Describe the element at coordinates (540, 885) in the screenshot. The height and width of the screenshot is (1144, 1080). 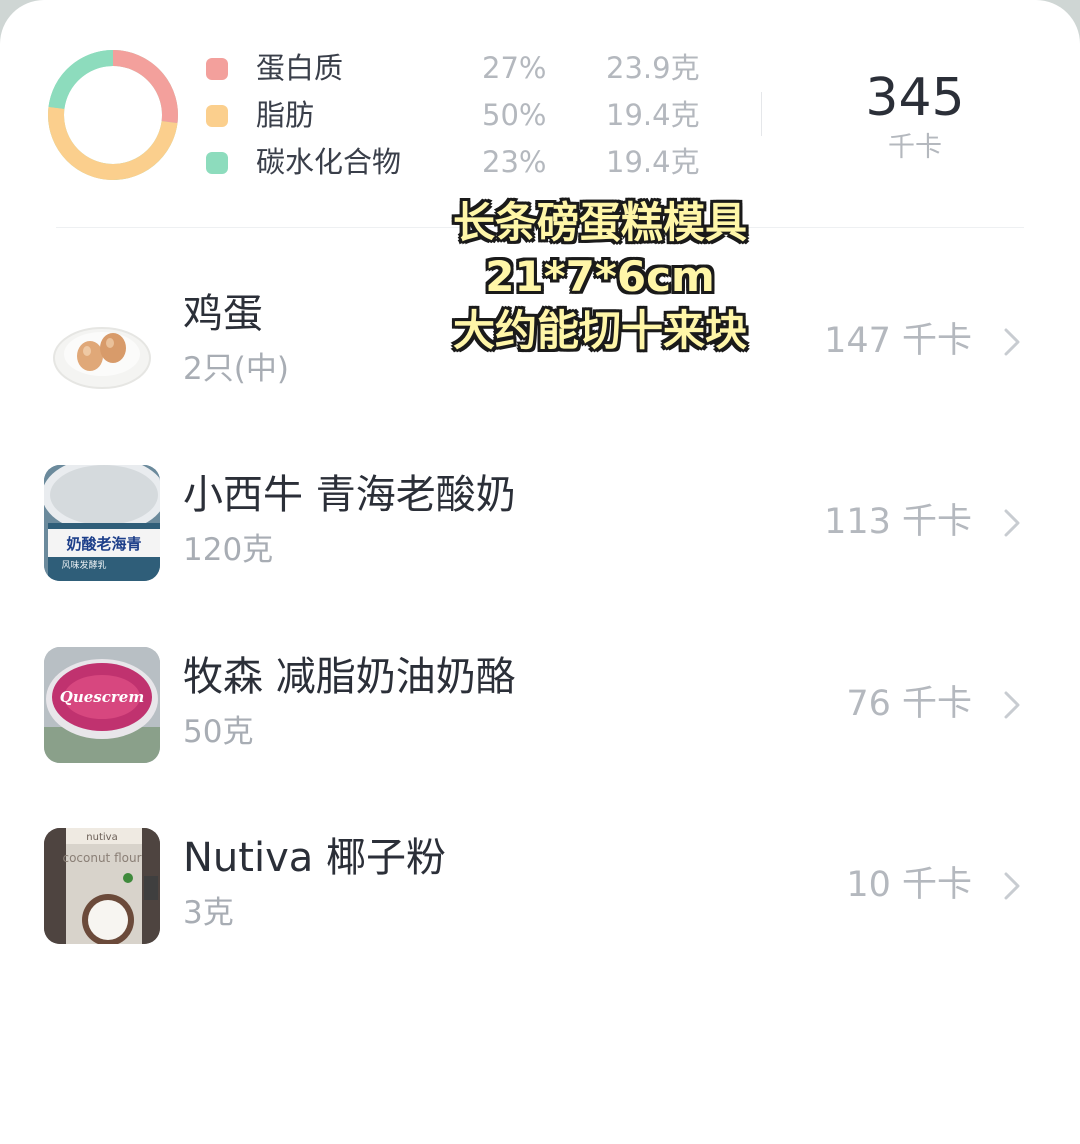
I see `food-item-coconut-flour: nutiva coconut flour Nutiva 椰子粉 3克 10 千卡` at that location.